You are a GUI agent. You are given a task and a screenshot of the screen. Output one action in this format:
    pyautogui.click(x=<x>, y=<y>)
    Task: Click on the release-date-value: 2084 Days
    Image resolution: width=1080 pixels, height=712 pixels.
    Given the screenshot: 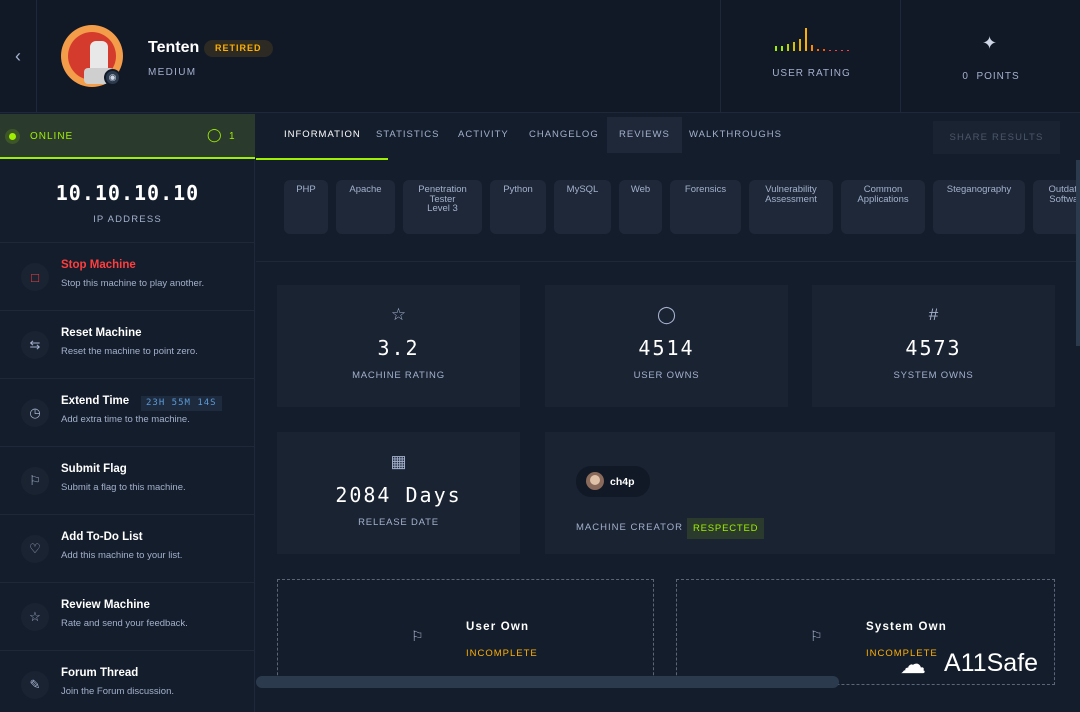 What is the action you would take?
    pyautogui.click(x=398, y=495)
    